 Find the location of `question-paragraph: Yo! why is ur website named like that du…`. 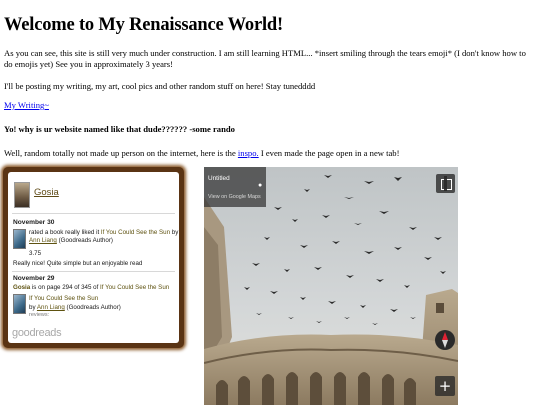

question-paragraph: Yo! why is ur website named like that du… is located at coordinates (119, 129).